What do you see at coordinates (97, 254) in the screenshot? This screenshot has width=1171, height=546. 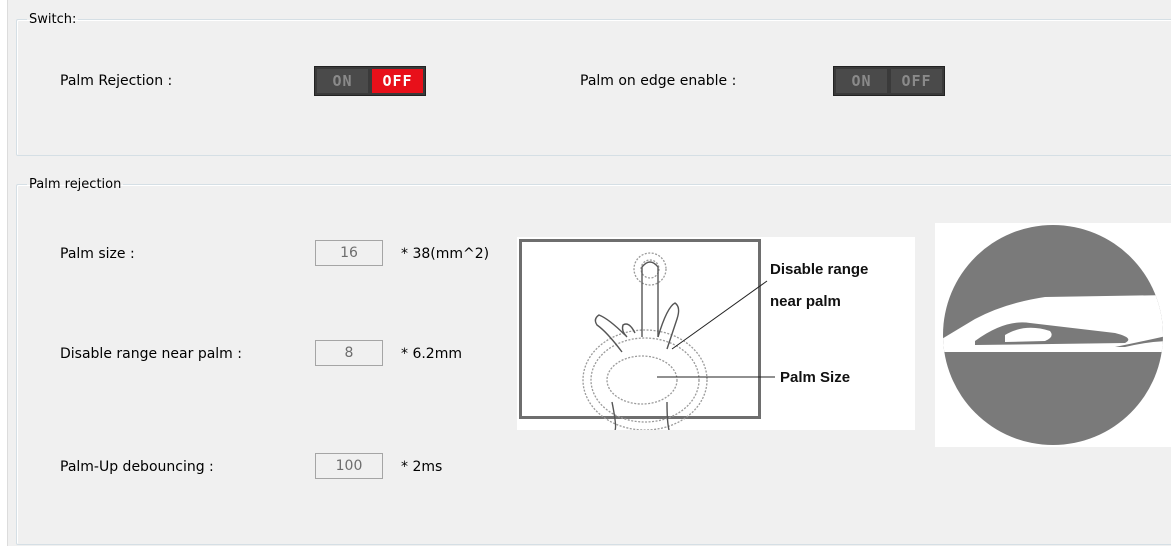 I see `palm-size-label: Palm size :` at bounding box center [97, 254].